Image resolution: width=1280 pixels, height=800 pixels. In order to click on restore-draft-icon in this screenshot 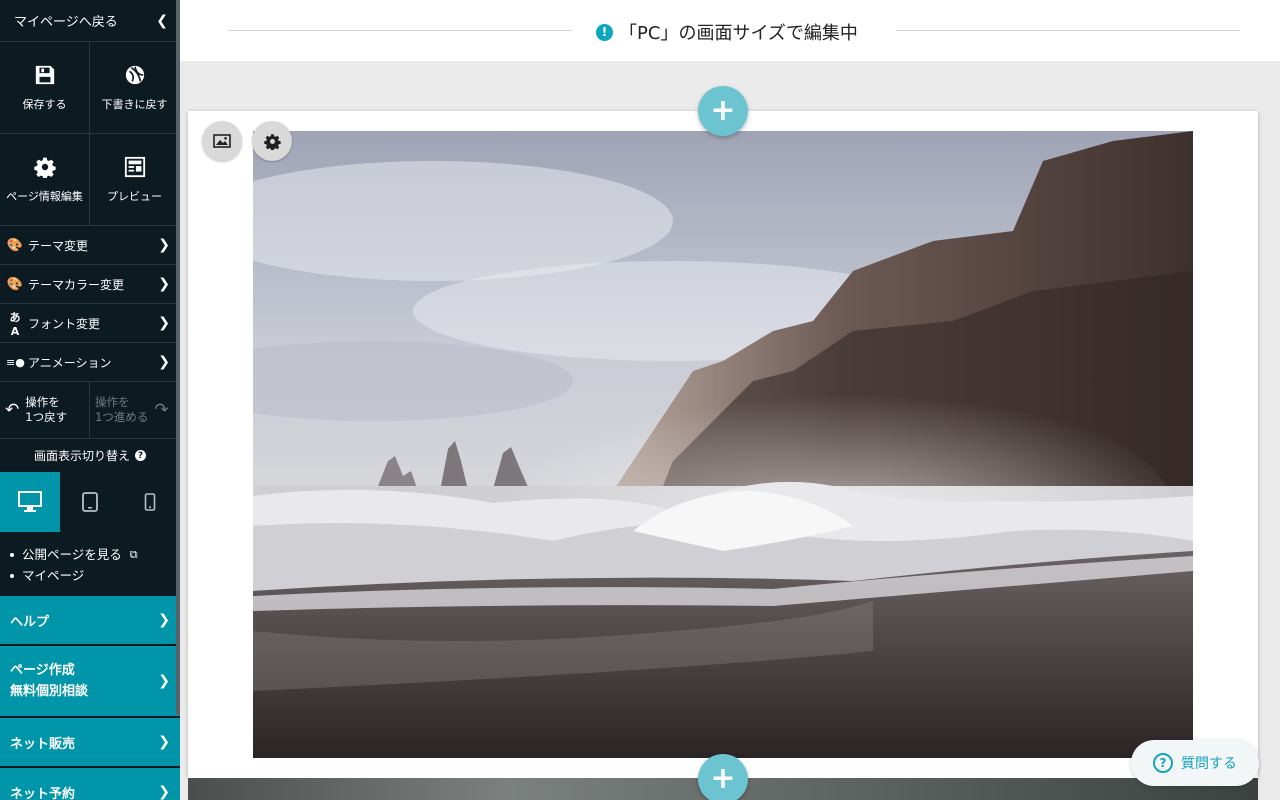, I will do `click(134, 74)`.